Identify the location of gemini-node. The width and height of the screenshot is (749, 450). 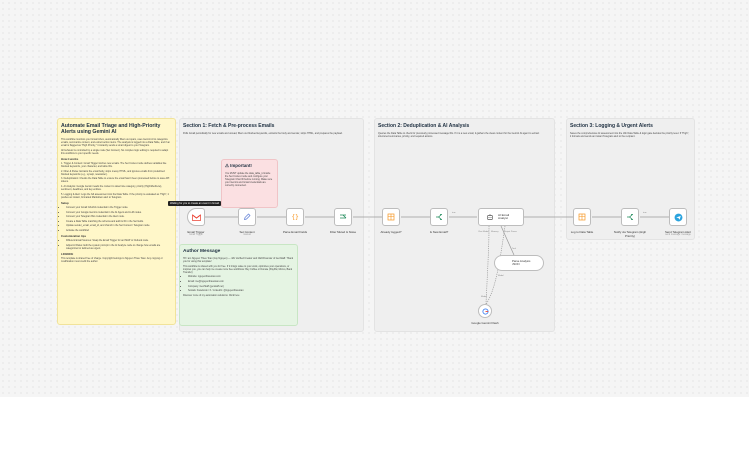
(485, 311).